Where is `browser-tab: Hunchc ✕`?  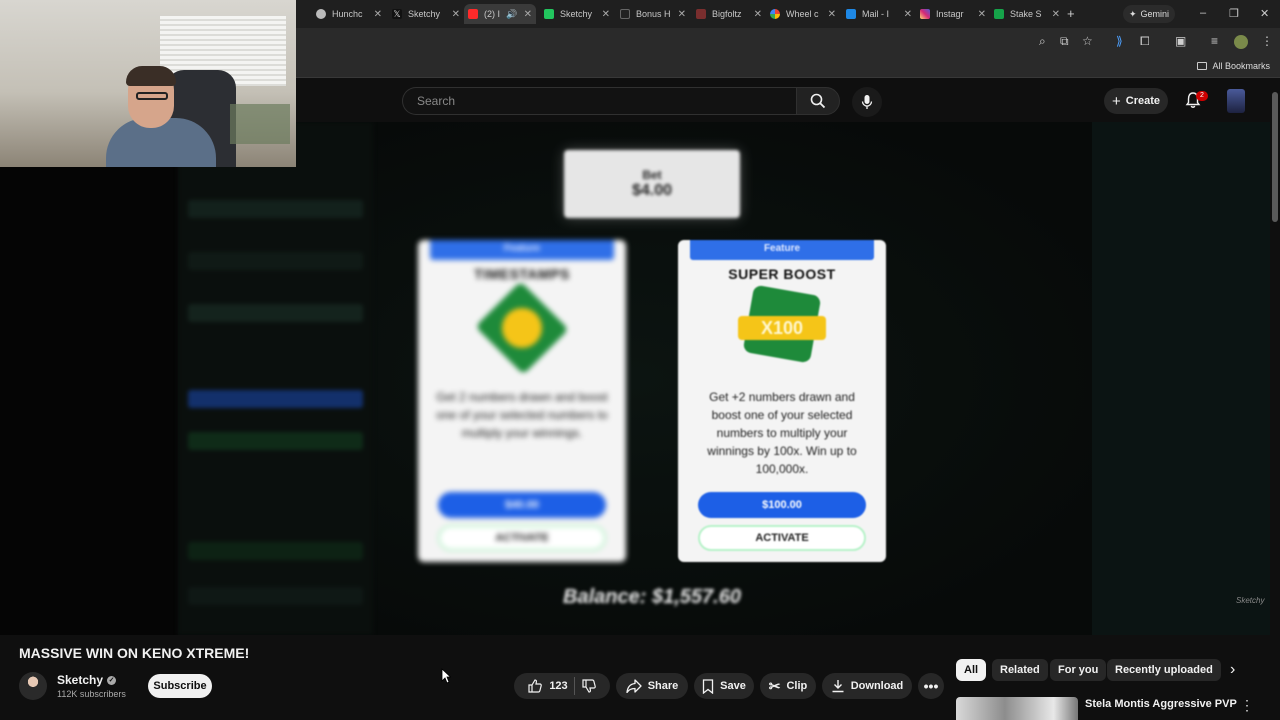 browser-tab: Hunchc ✕ is located at coordinates (349, 14).